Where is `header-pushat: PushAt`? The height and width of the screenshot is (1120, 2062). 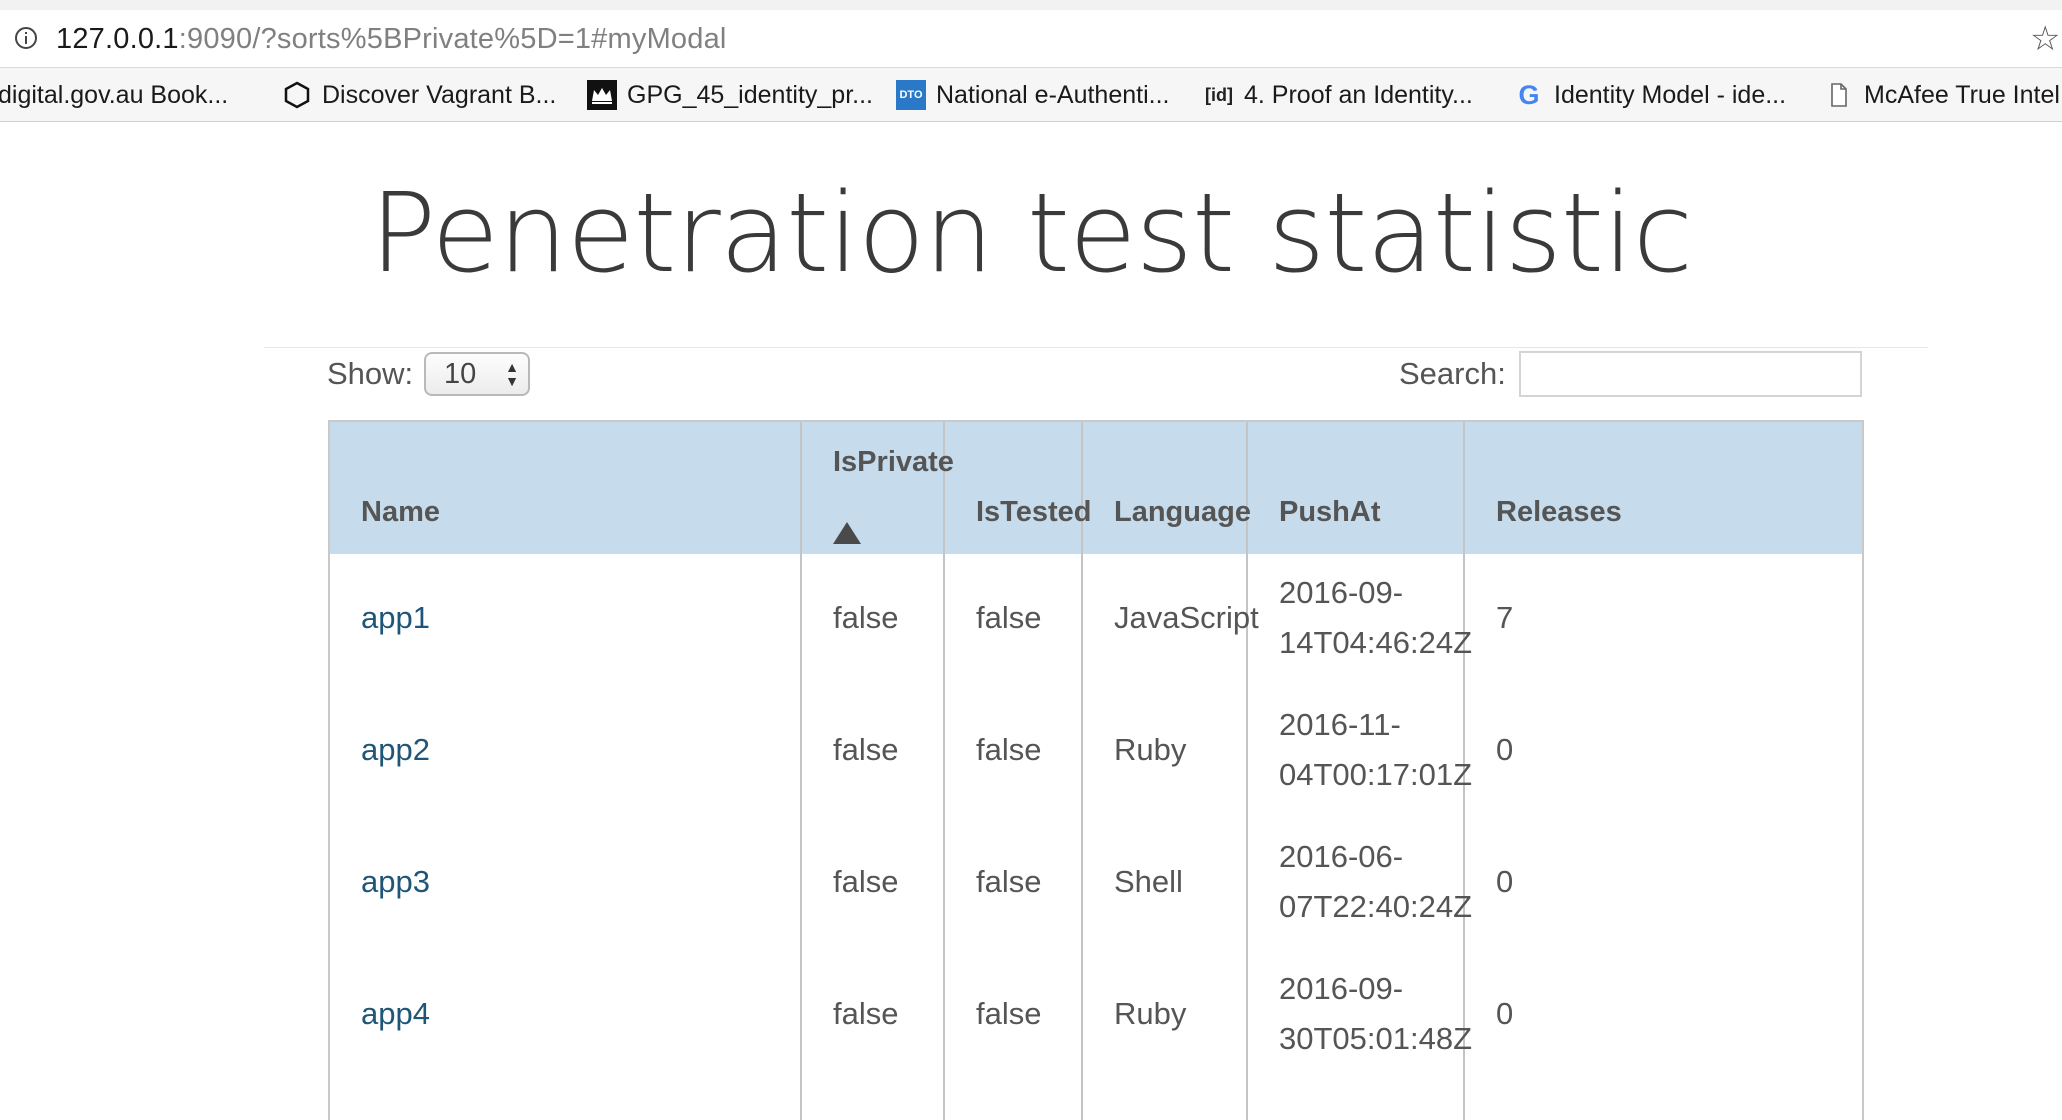
header-pushat: PushAt is located at coordinates (1330, 512).